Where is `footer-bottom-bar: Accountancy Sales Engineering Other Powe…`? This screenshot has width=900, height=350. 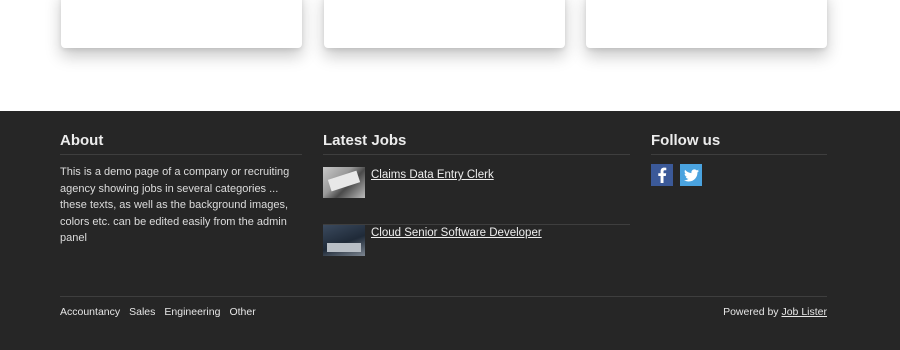
footer-bottom-bar: Accountancy Sales Engineering Other Powe… is located at coordinates (443, 307).